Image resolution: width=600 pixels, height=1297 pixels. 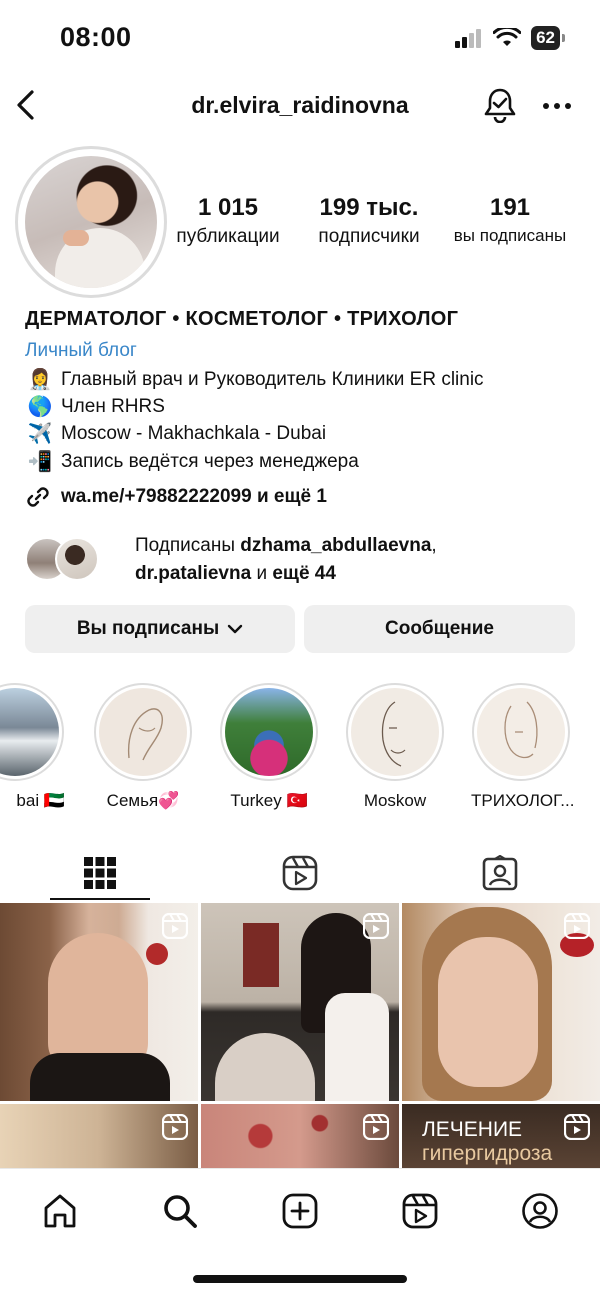 I want to click on bio-line: 🌎 Член RHRS, so click(x=95, y=406).